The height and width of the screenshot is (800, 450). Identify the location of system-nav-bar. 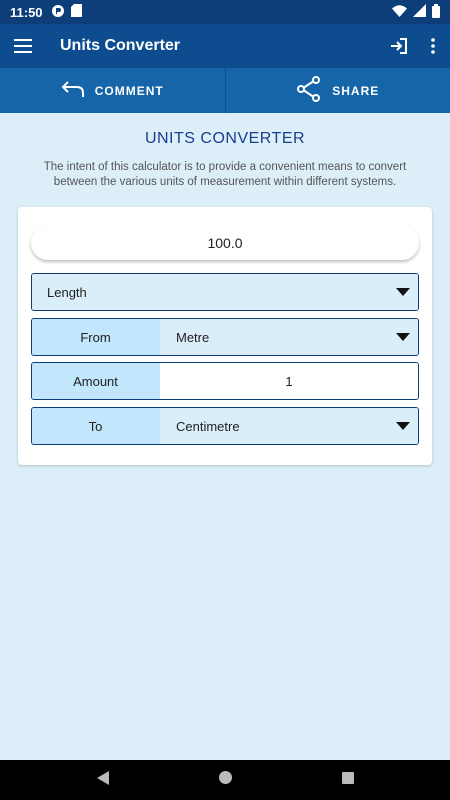
(225, 780).